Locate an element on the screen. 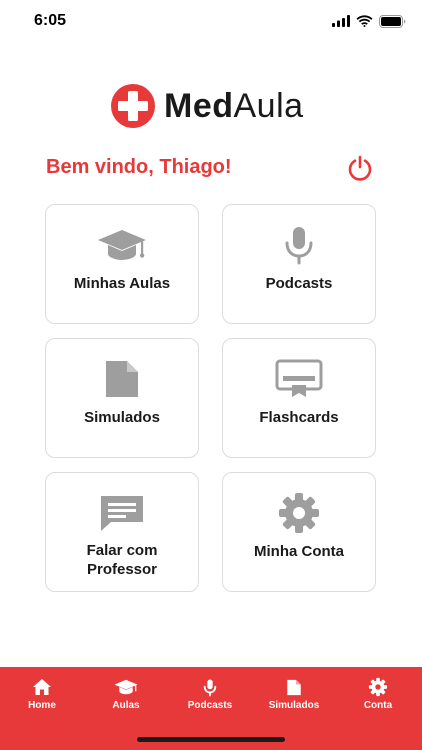 The image size is (422, 750). menu-card-label: Minhas Aulas is located at coordinates (122, 283).